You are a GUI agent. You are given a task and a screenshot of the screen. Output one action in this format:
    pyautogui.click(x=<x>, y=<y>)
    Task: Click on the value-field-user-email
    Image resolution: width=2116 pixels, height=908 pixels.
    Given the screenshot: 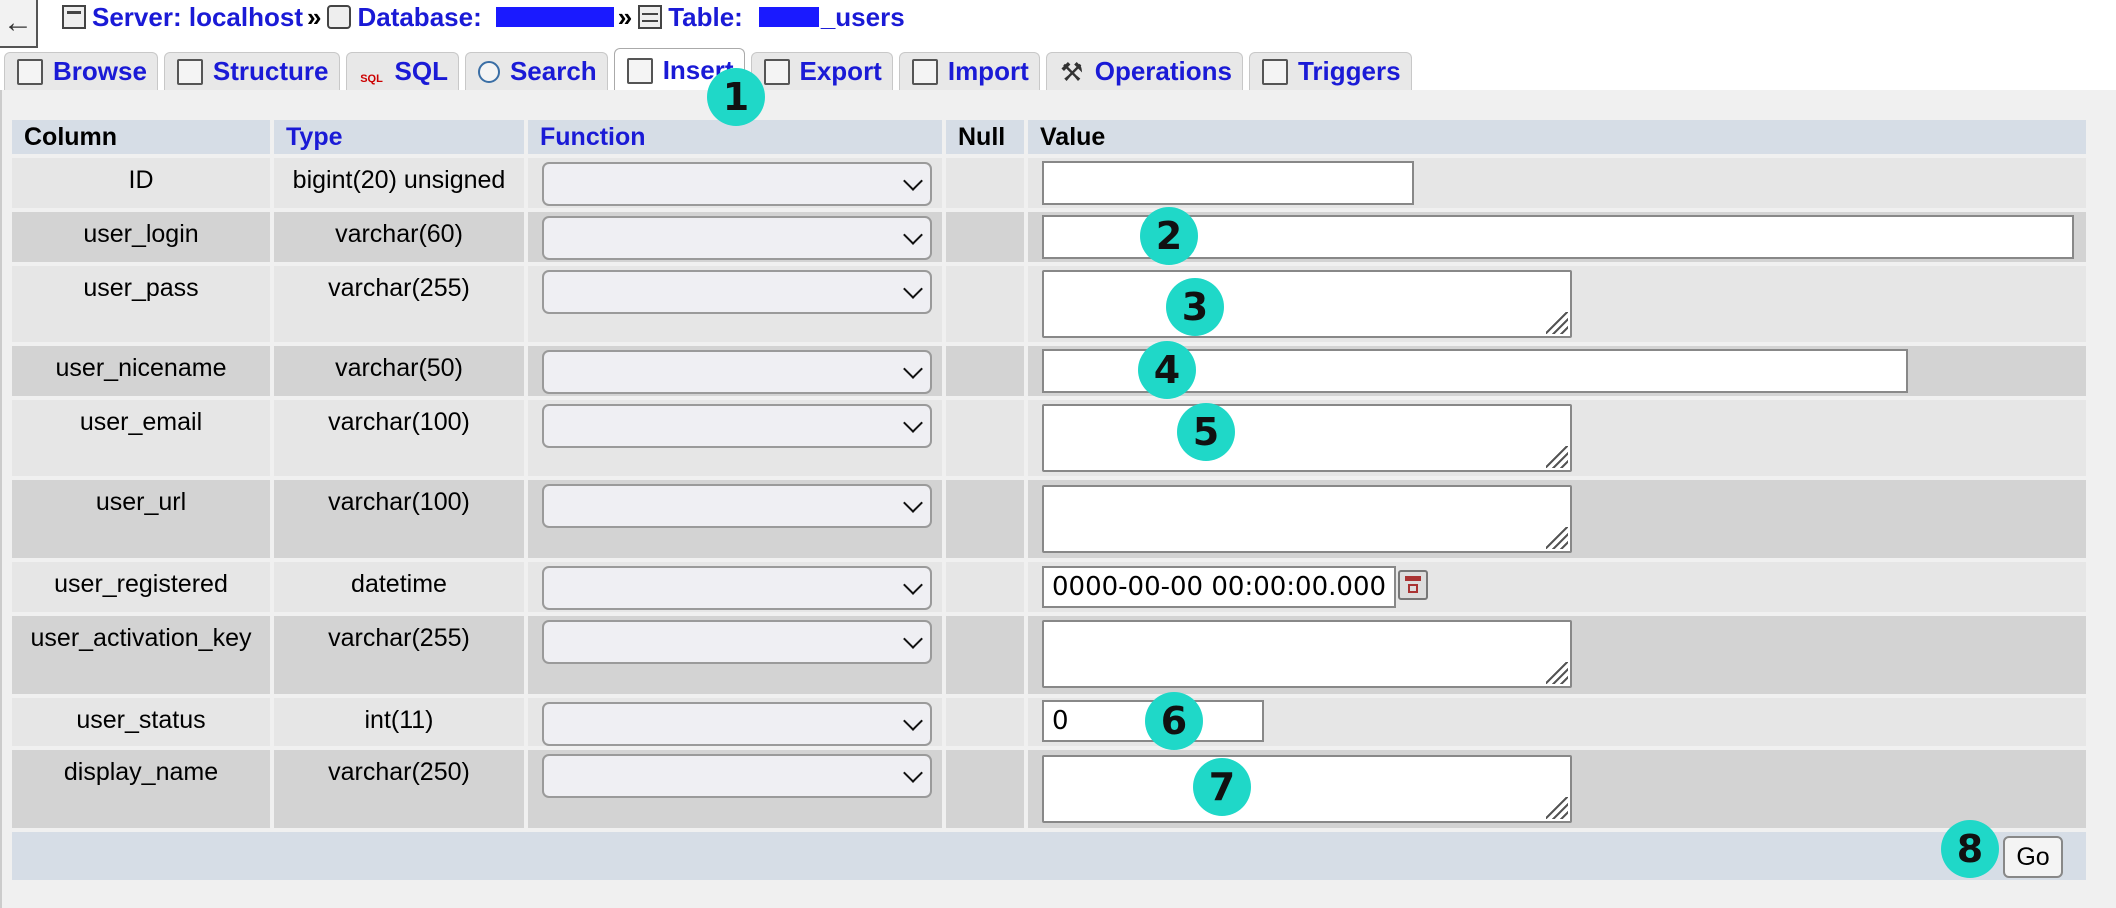 What is the action you would take?
    pyautogui.click(x=1307, y=438)
    